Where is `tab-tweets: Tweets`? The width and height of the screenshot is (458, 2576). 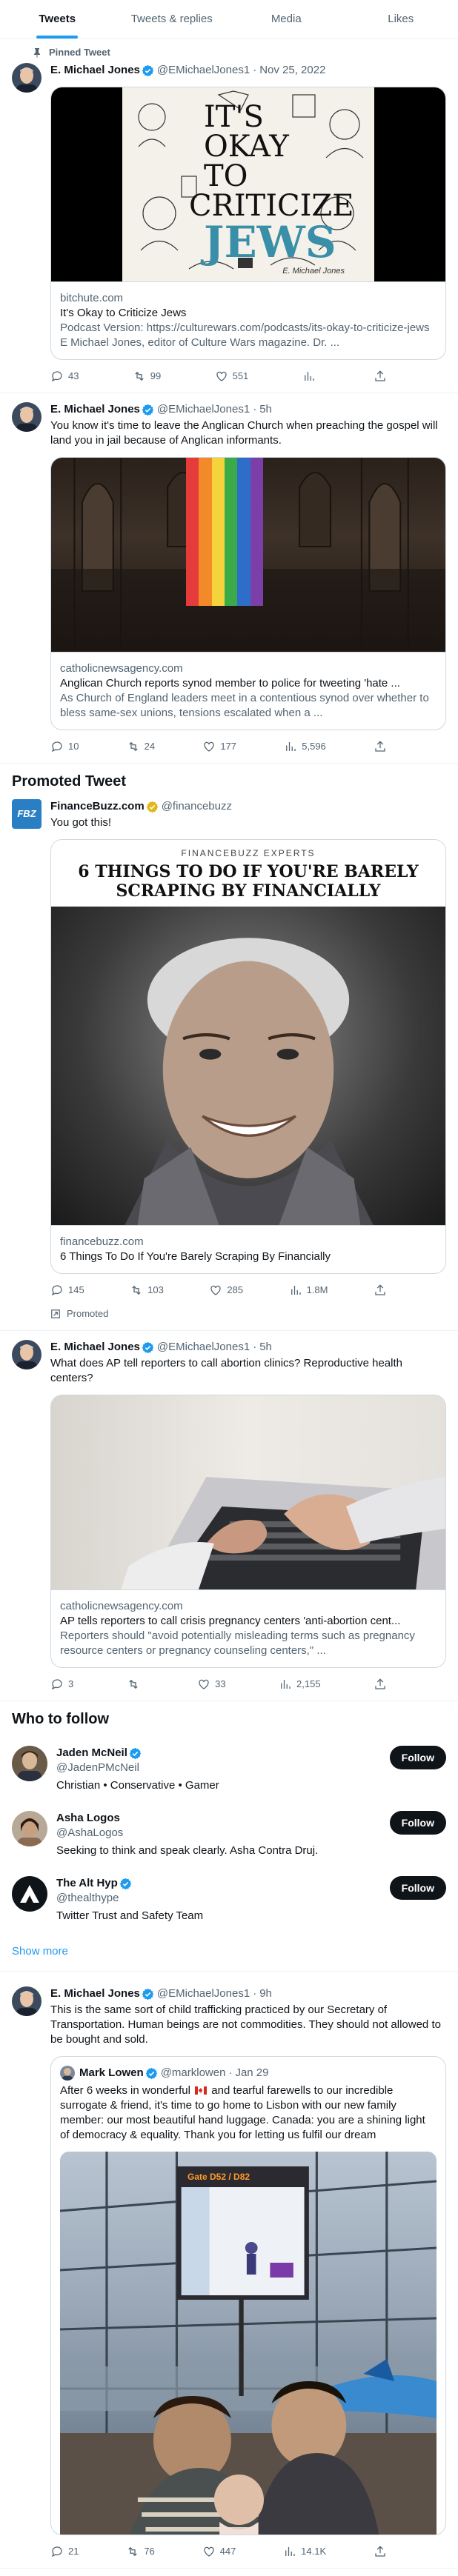 tab-tweets: Tweets is located at coordinates (57, 19).